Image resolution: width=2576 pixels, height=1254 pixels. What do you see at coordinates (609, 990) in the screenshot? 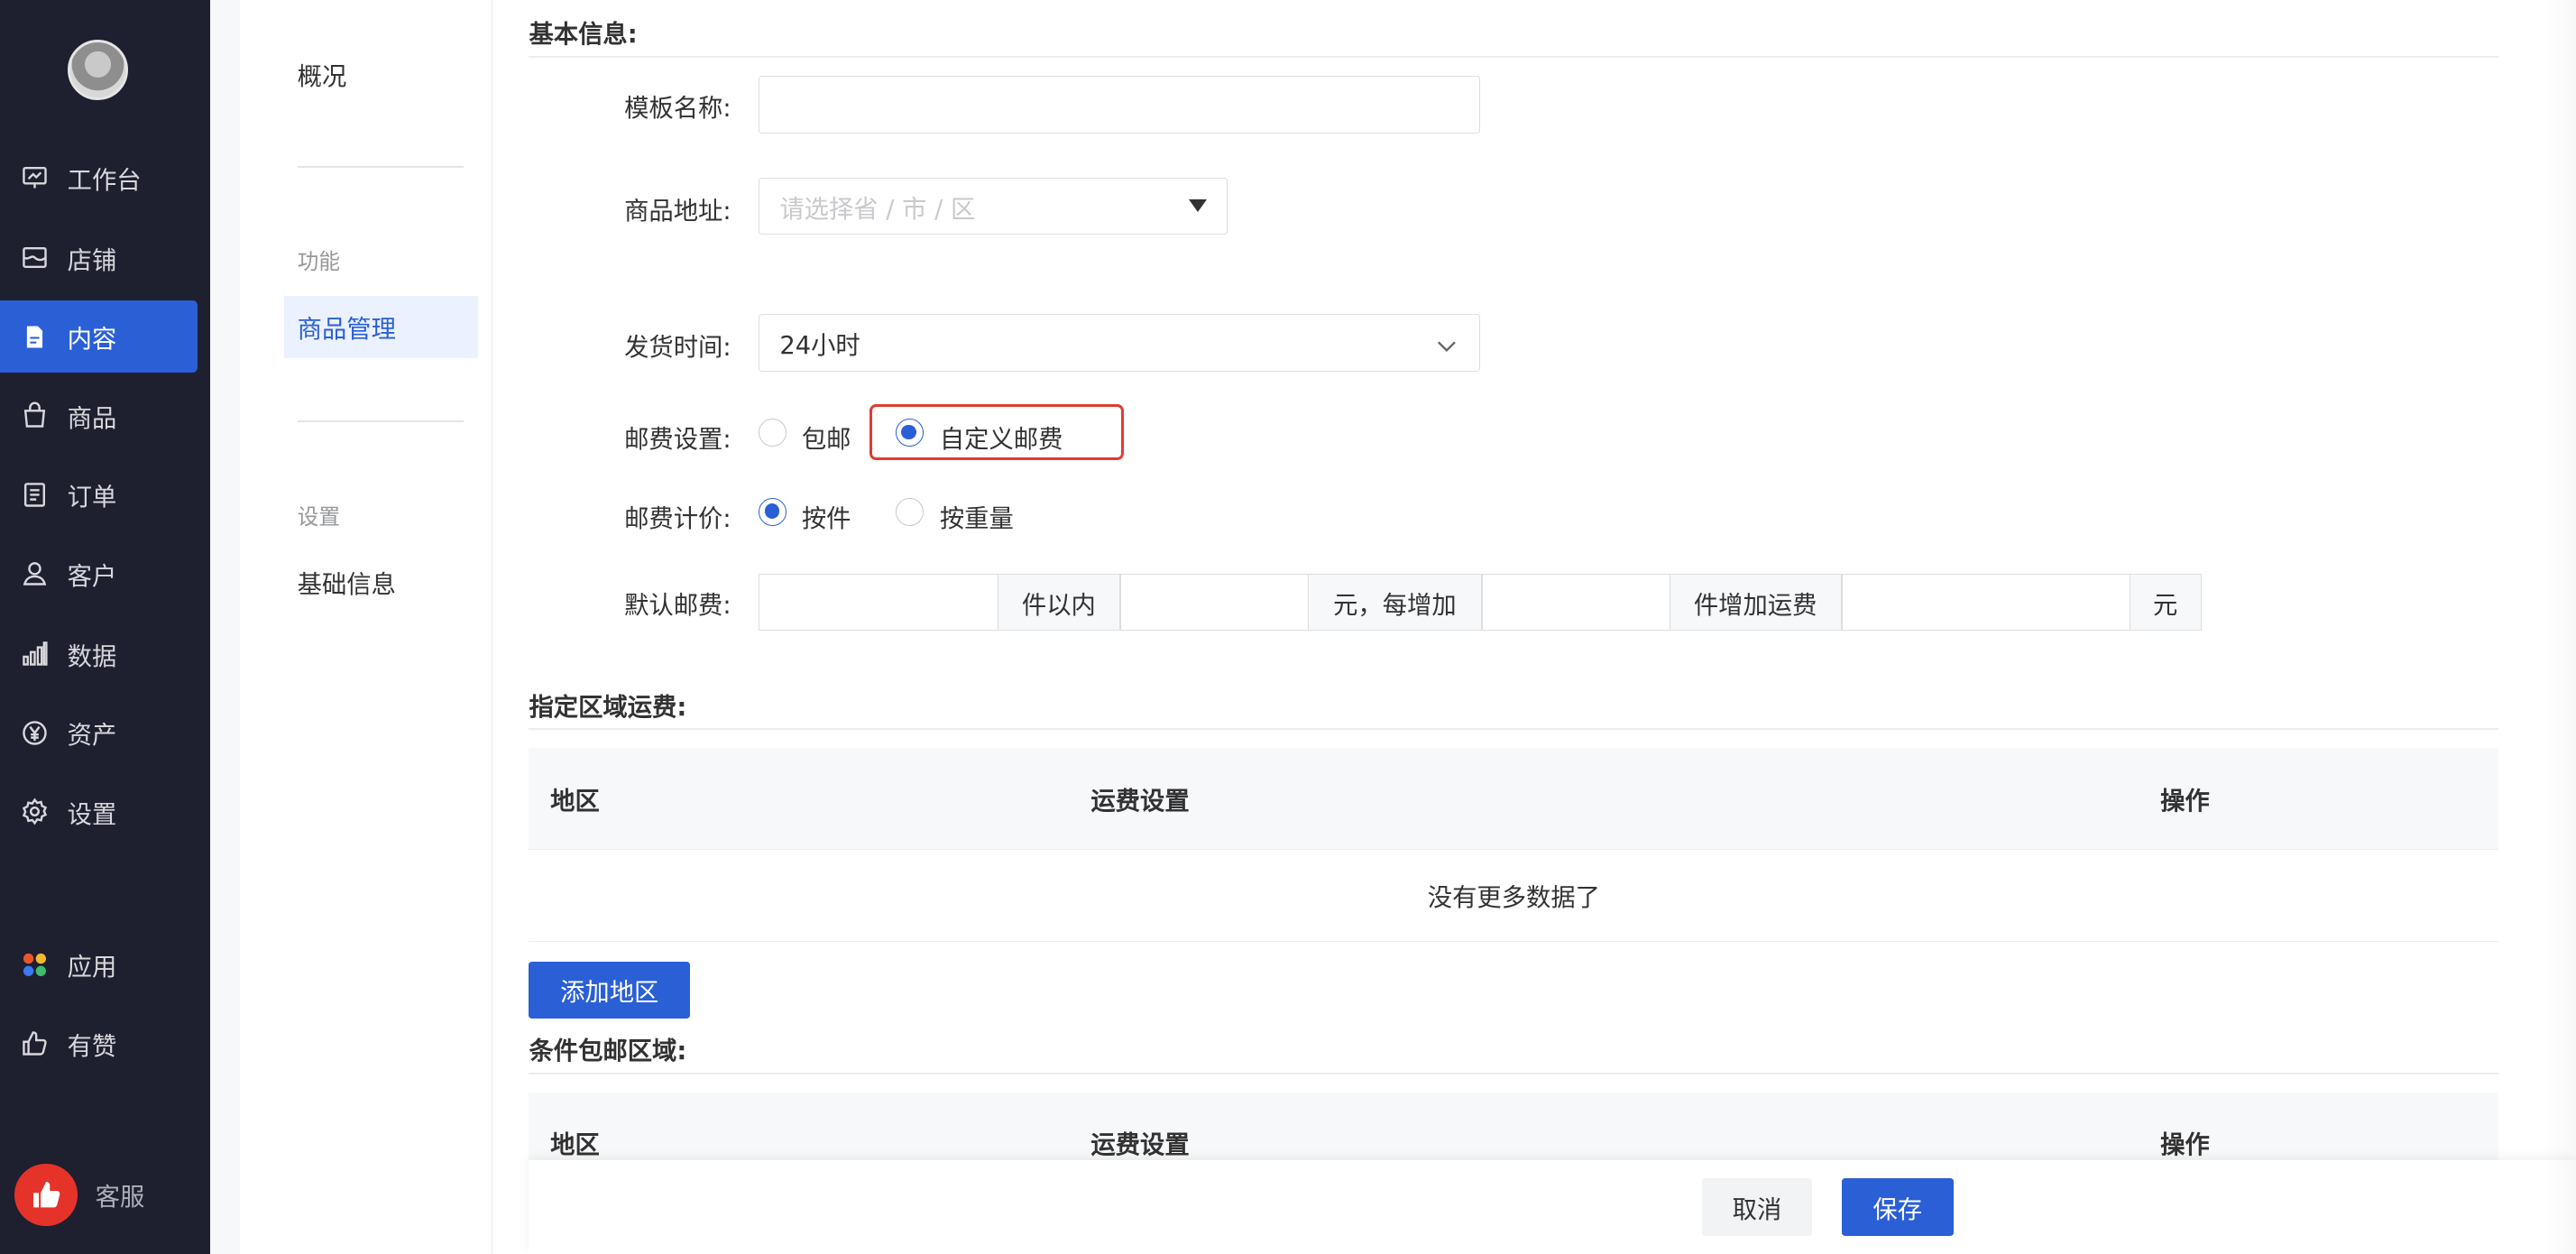
I see `add-region-button: 添加地区` at bounding box center [609, 990].